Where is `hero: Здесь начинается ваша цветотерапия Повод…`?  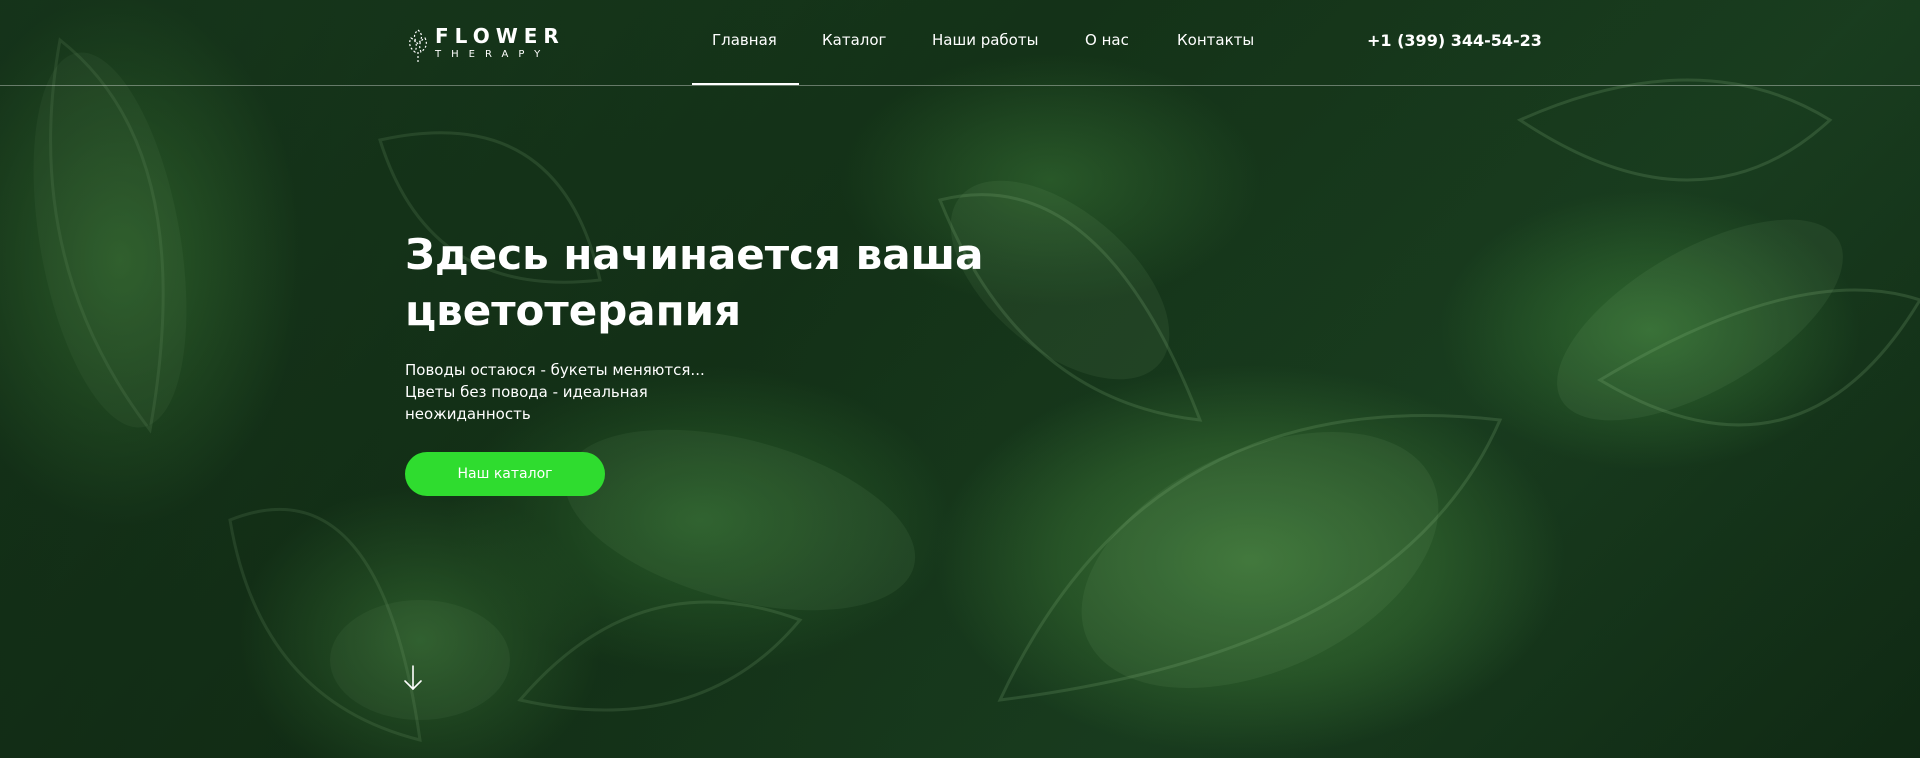 hero: Здесь начинается ваша цветотерапия Повод… is located at coordinates (755, 326).